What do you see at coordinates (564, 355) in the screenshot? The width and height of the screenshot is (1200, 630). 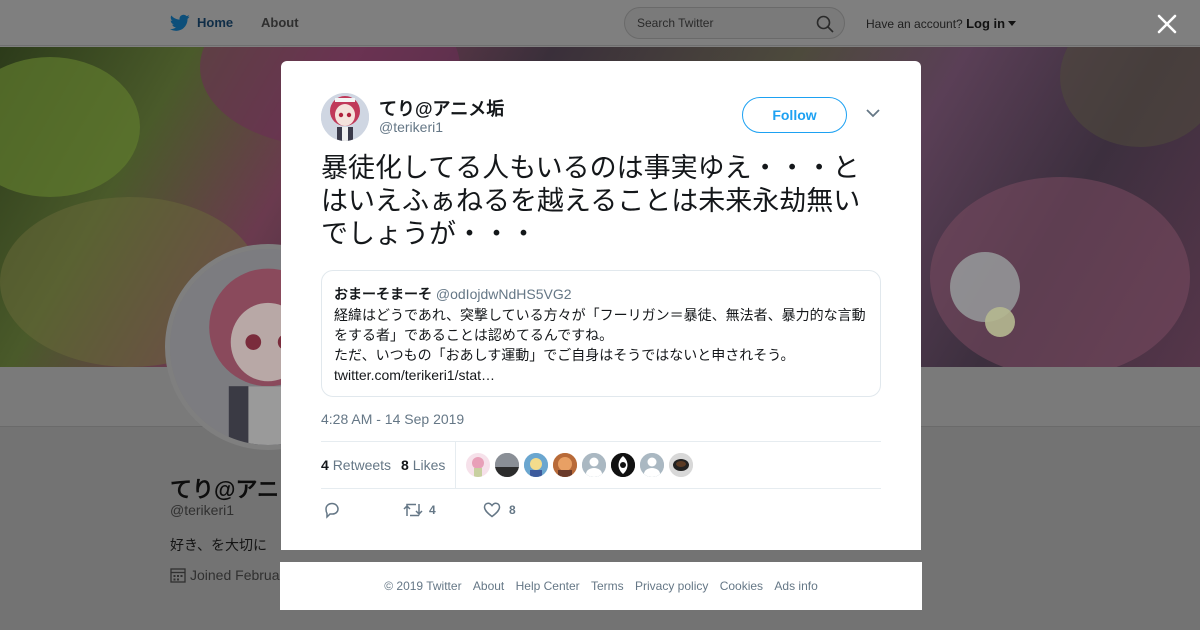 I see `quoted-line: ただ、いつもの「おあしす運動」でご自身はそうではないと申されそう。` at bounding box center [564, 355].